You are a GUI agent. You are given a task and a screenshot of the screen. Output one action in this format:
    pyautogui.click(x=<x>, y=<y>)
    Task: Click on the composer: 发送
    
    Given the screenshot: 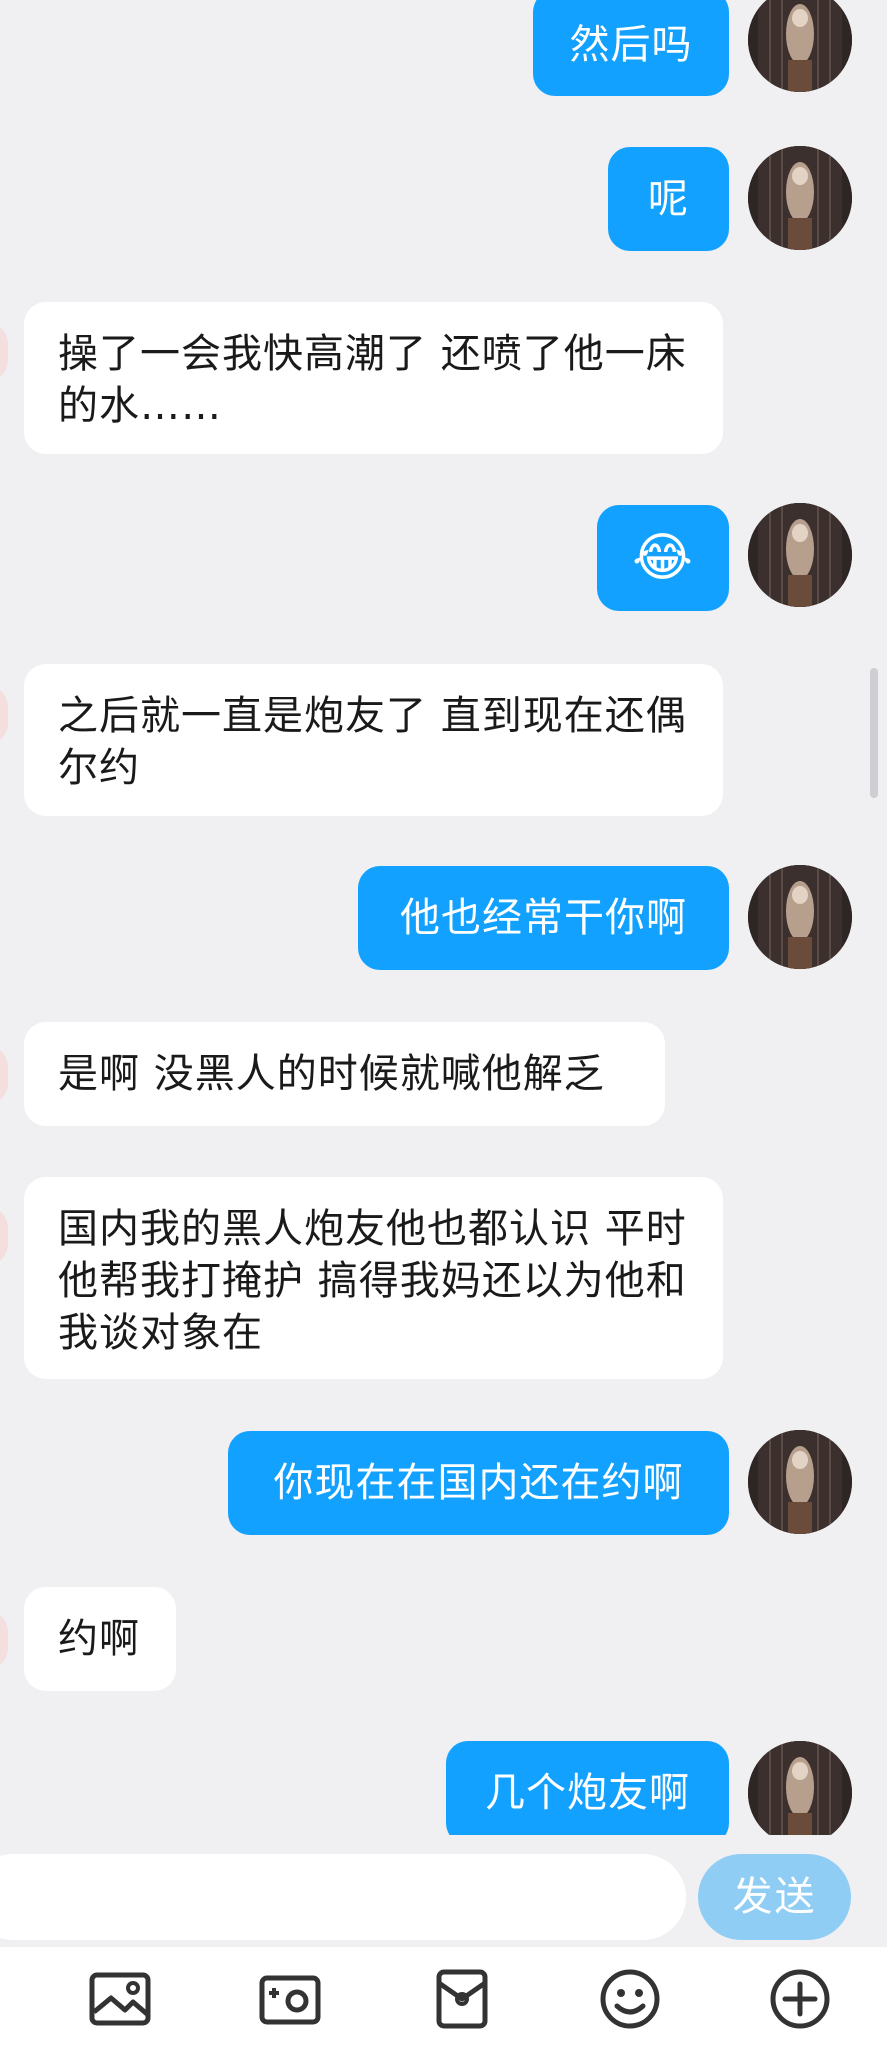 What is the action you would take?
    pyautogui.click(x=443, y=1891)
    